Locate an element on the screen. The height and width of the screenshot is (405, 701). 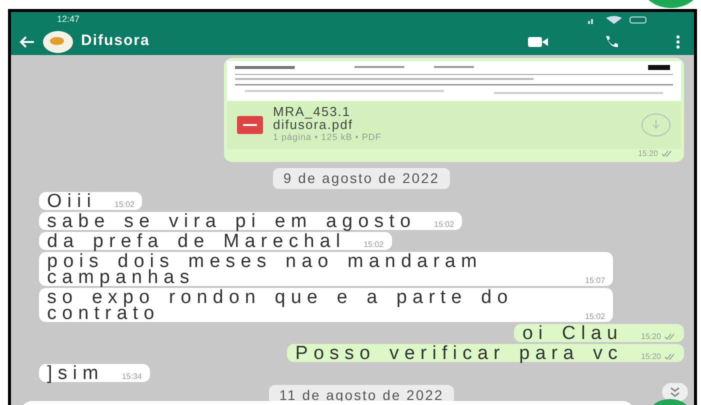
message-time: 15:34 is located at coordinates (132, 377).